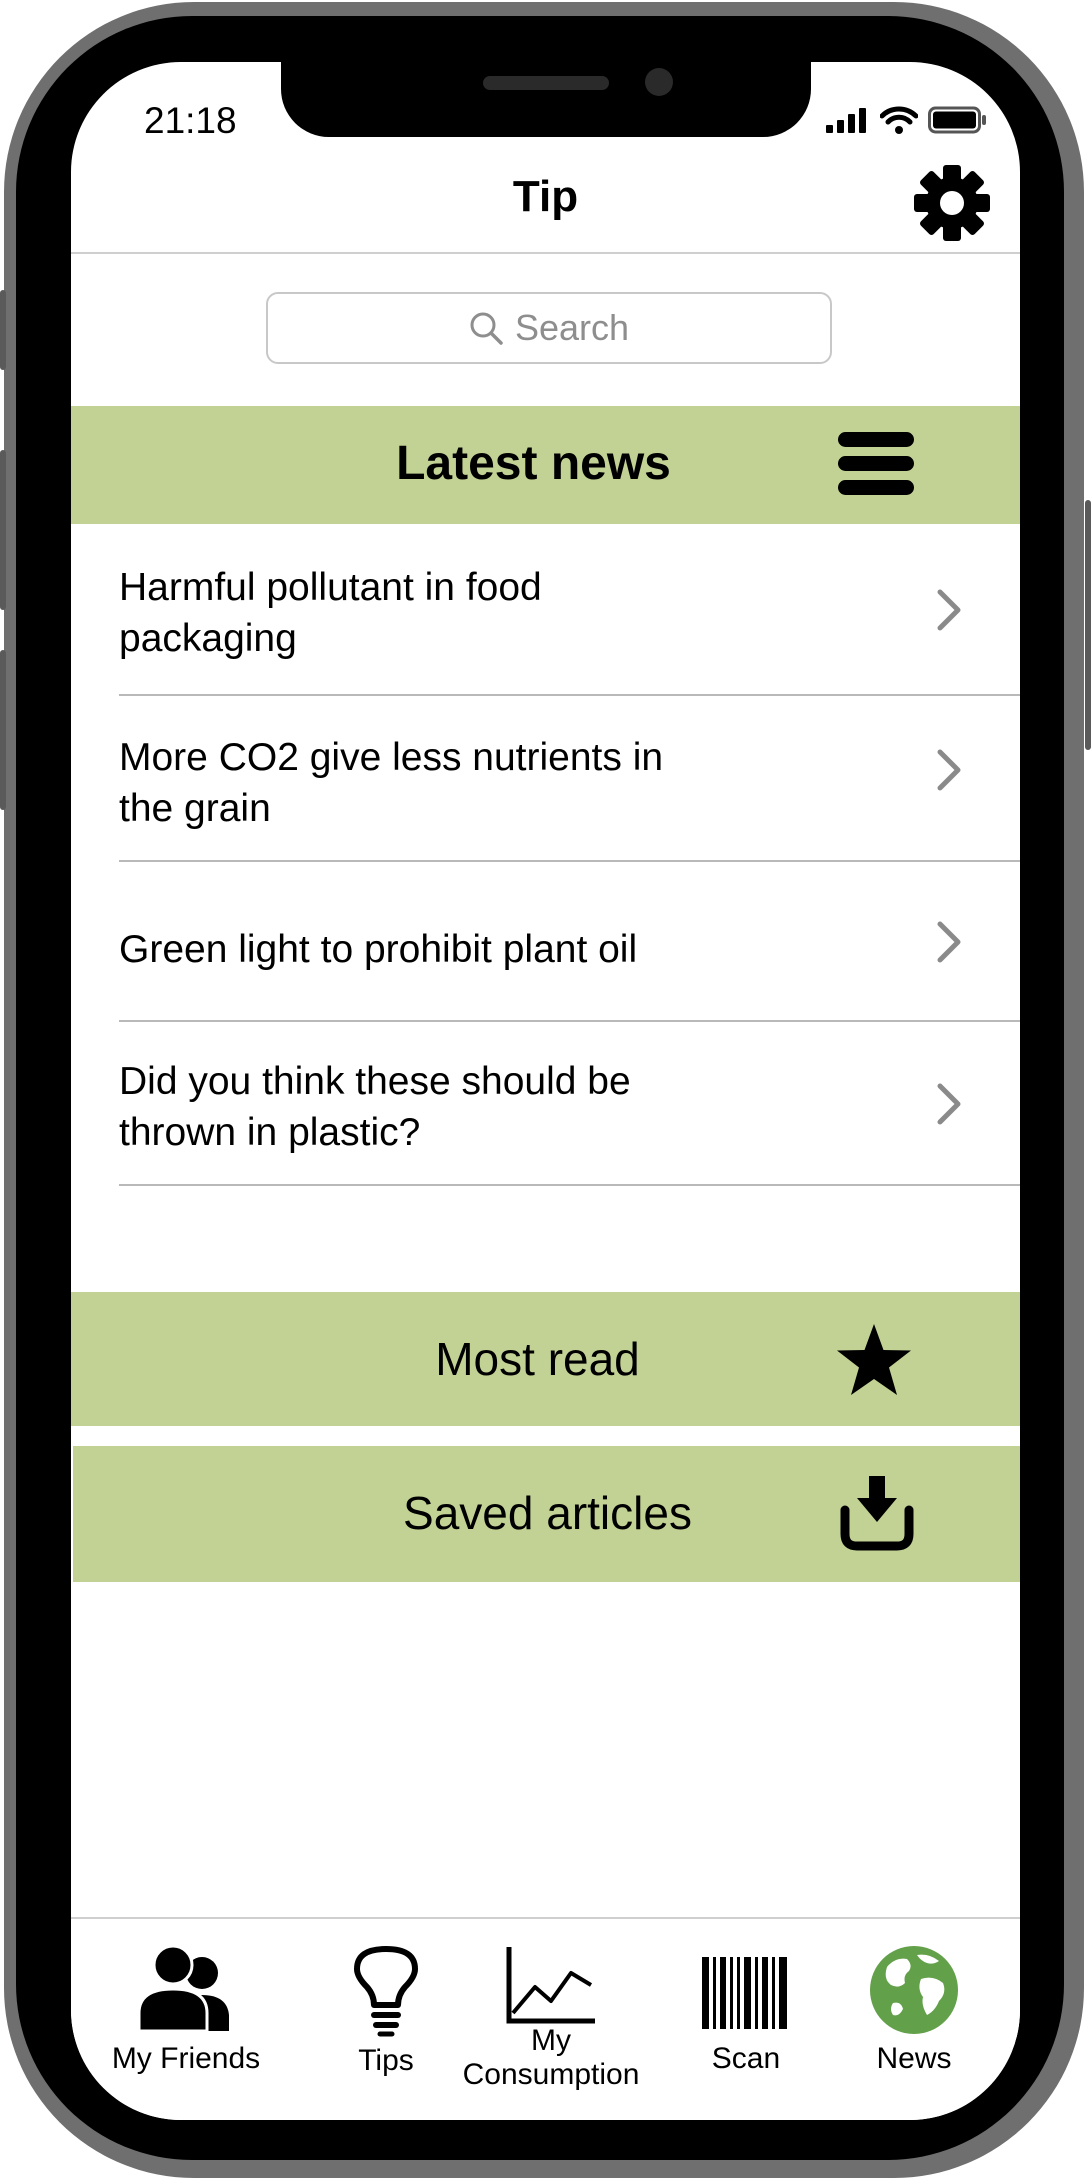 The width and height of the screenshot is (1091, 2182). What do you see at coordinates (914, 2058) in the screenshot?
I see `tab-label: News` at bounding box center [914, 2058].